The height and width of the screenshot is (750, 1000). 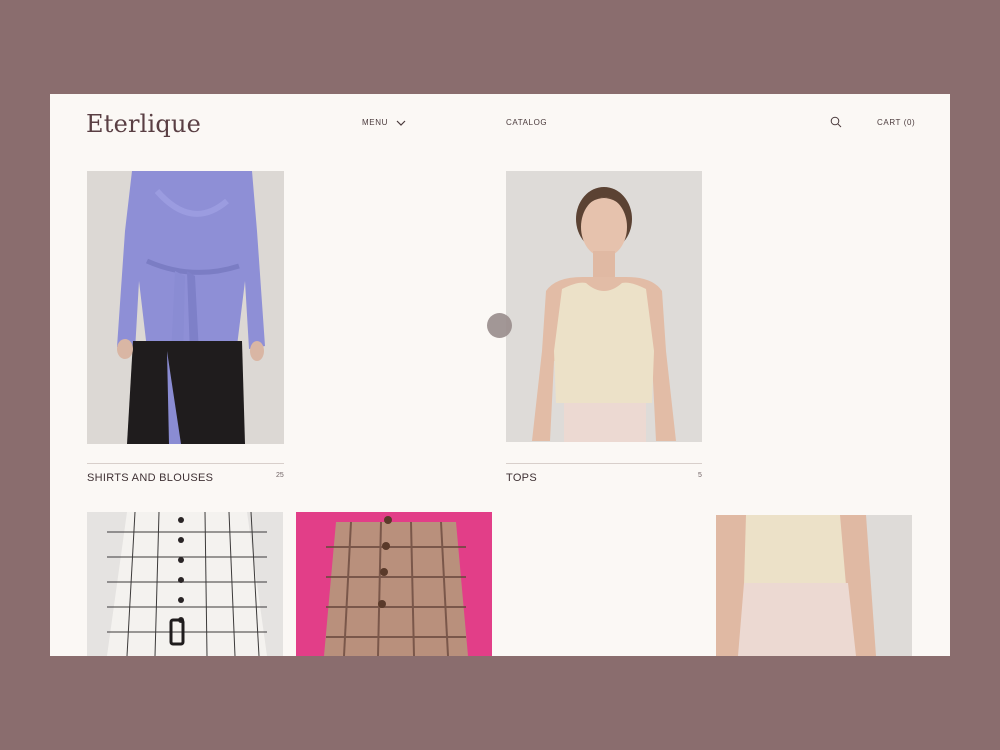 I want to click on category-title: SHIRTS AND BLOUSES, so click(x=150, y=478).